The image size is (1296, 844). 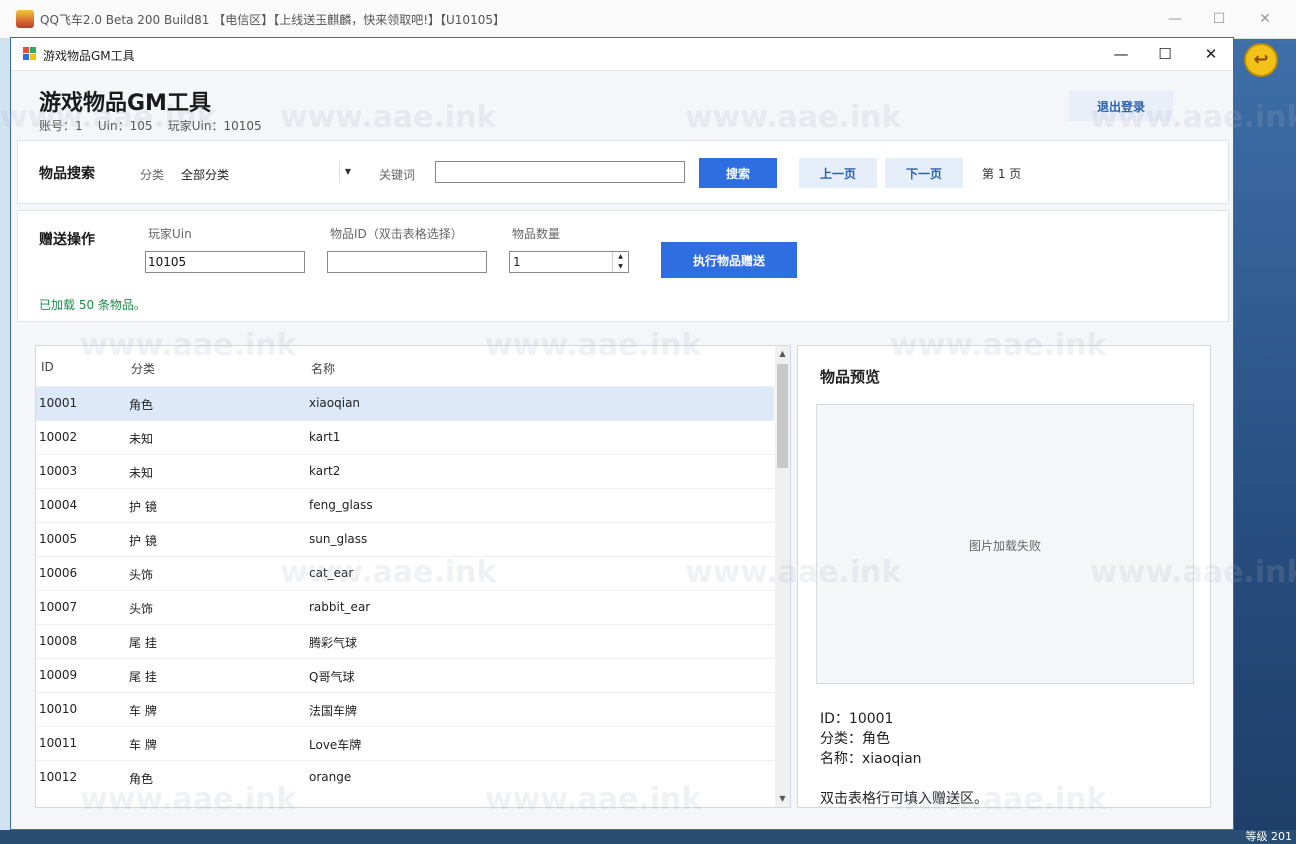 What do you see at coordinates (405, 675) in the screenshot?
I see `table-row: 10009 尾 挂 Q哥气球` at bounding box center [405, 675].